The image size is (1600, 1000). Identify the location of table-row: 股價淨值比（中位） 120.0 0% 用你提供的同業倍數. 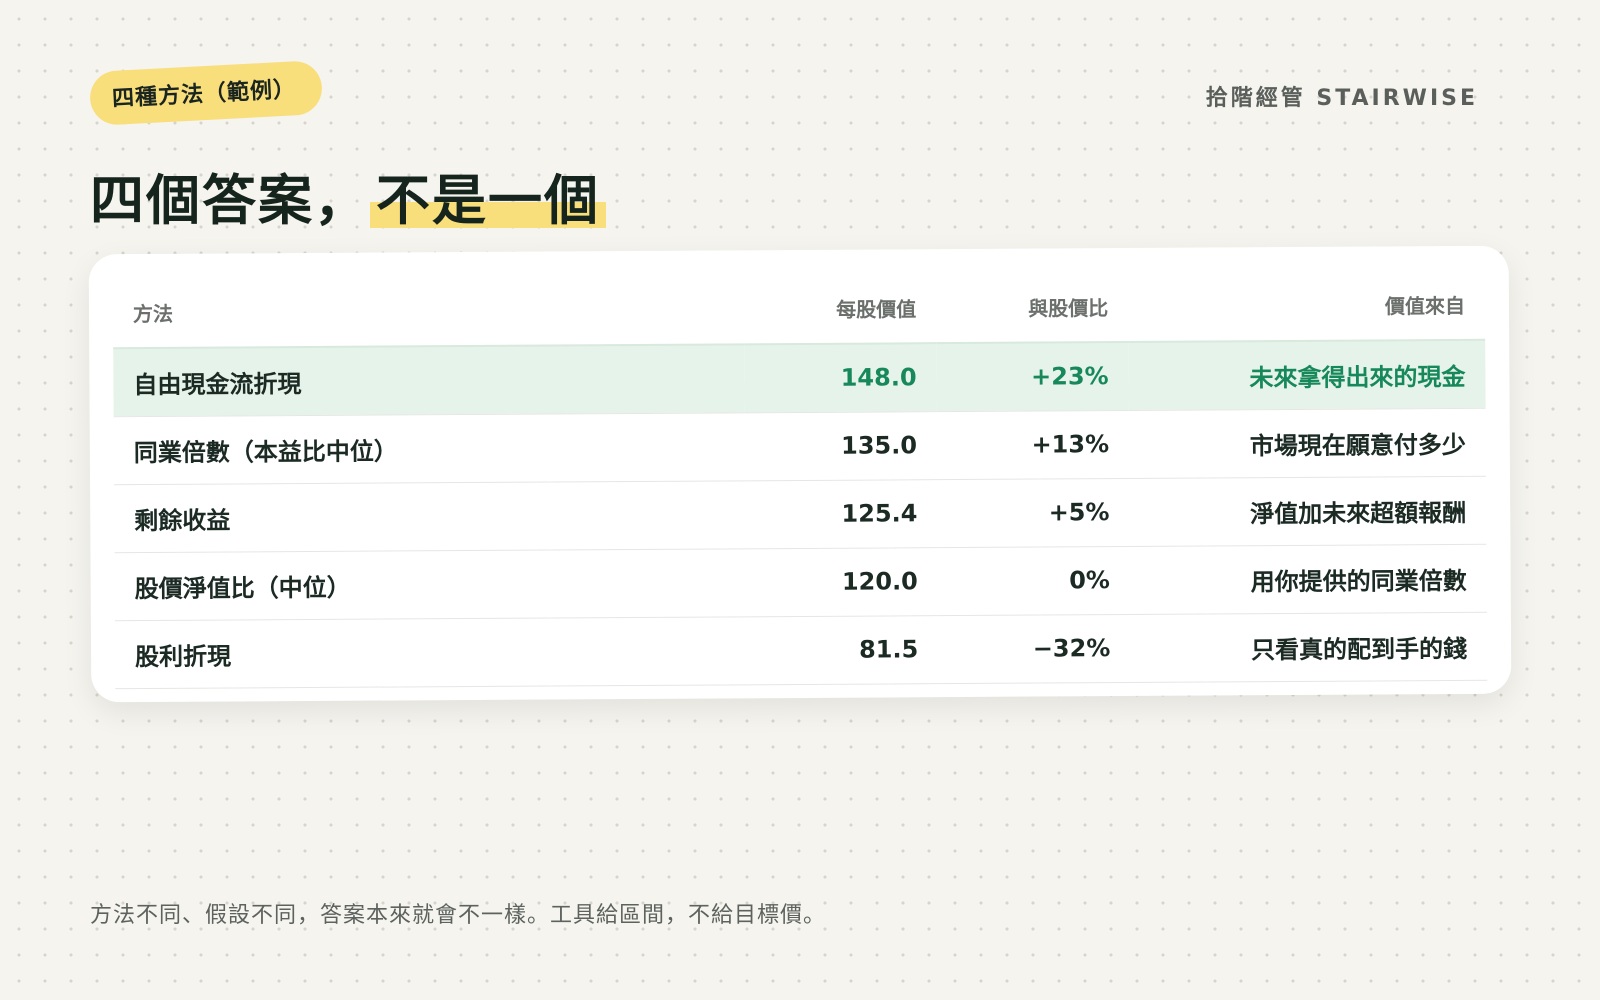
(800, 582).